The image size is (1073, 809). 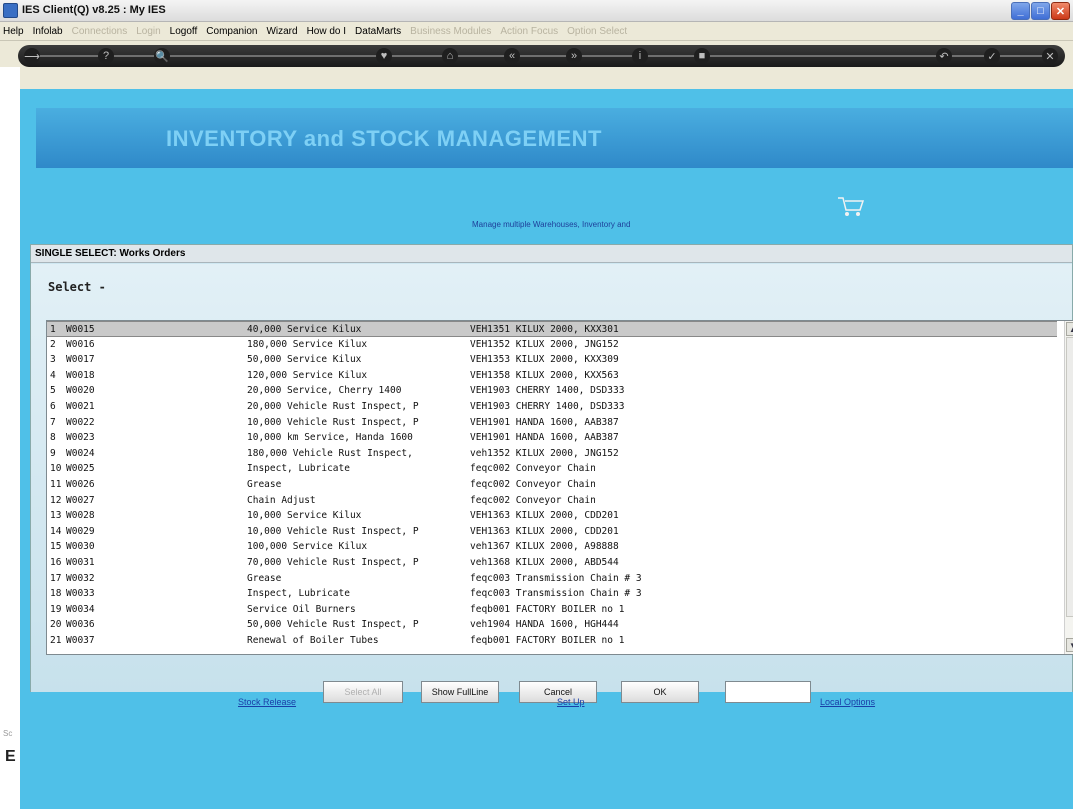 What do you see at coordinates (547, 391) in the screenshot?
I see `row-reference: VEH1903 CHERRY 1400, DSD333` at bounding box center [547, 391].